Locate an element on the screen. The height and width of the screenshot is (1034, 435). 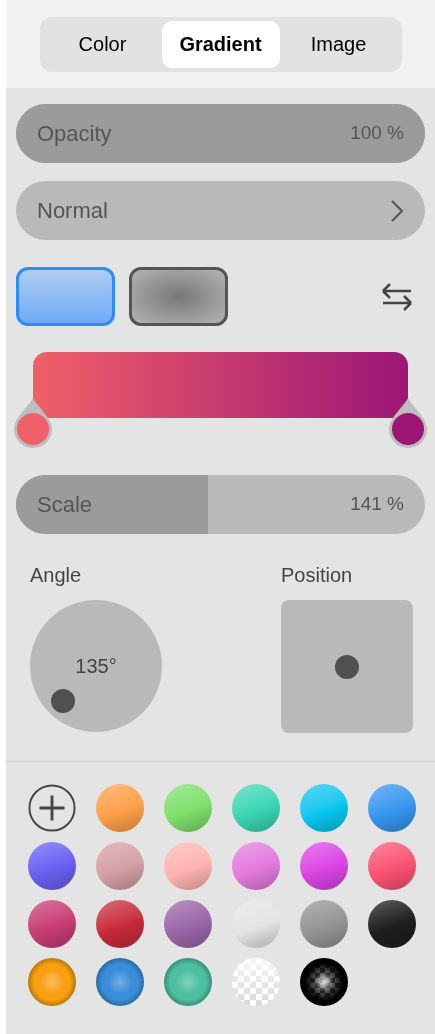
slider-label: Opacity is located at coordinates (74, 134).